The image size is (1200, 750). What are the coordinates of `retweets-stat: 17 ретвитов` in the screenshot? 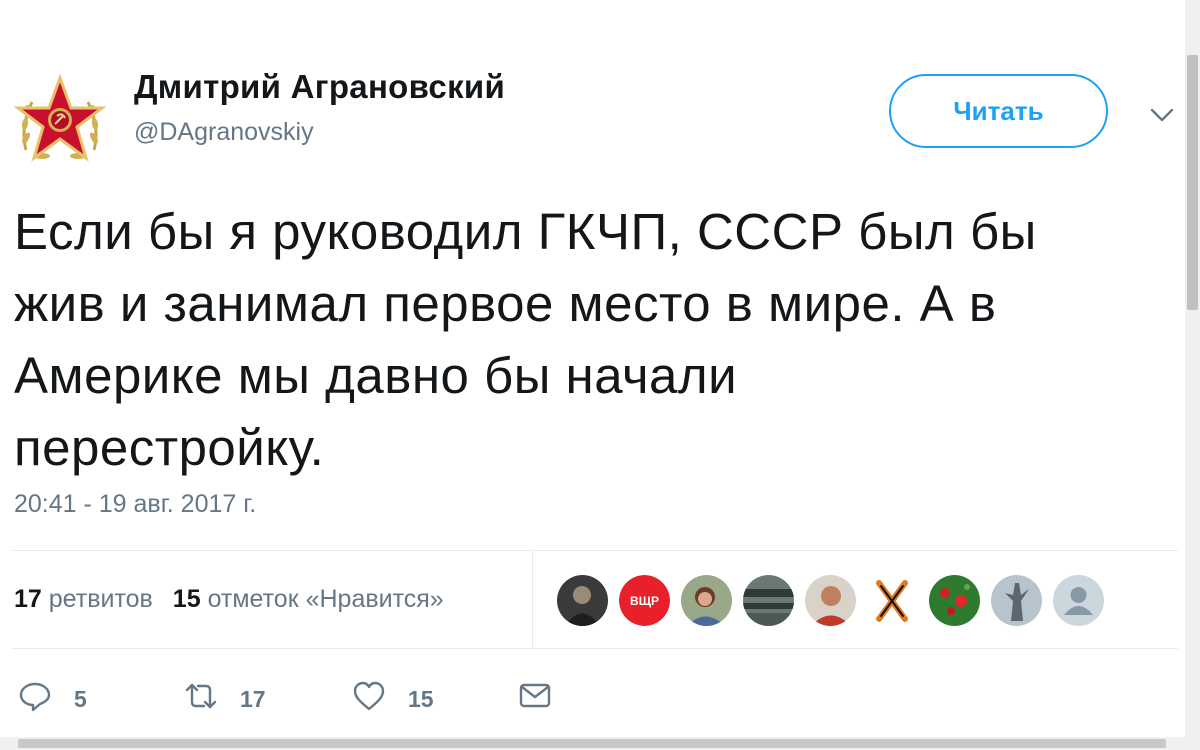 It's located at (83, 599).